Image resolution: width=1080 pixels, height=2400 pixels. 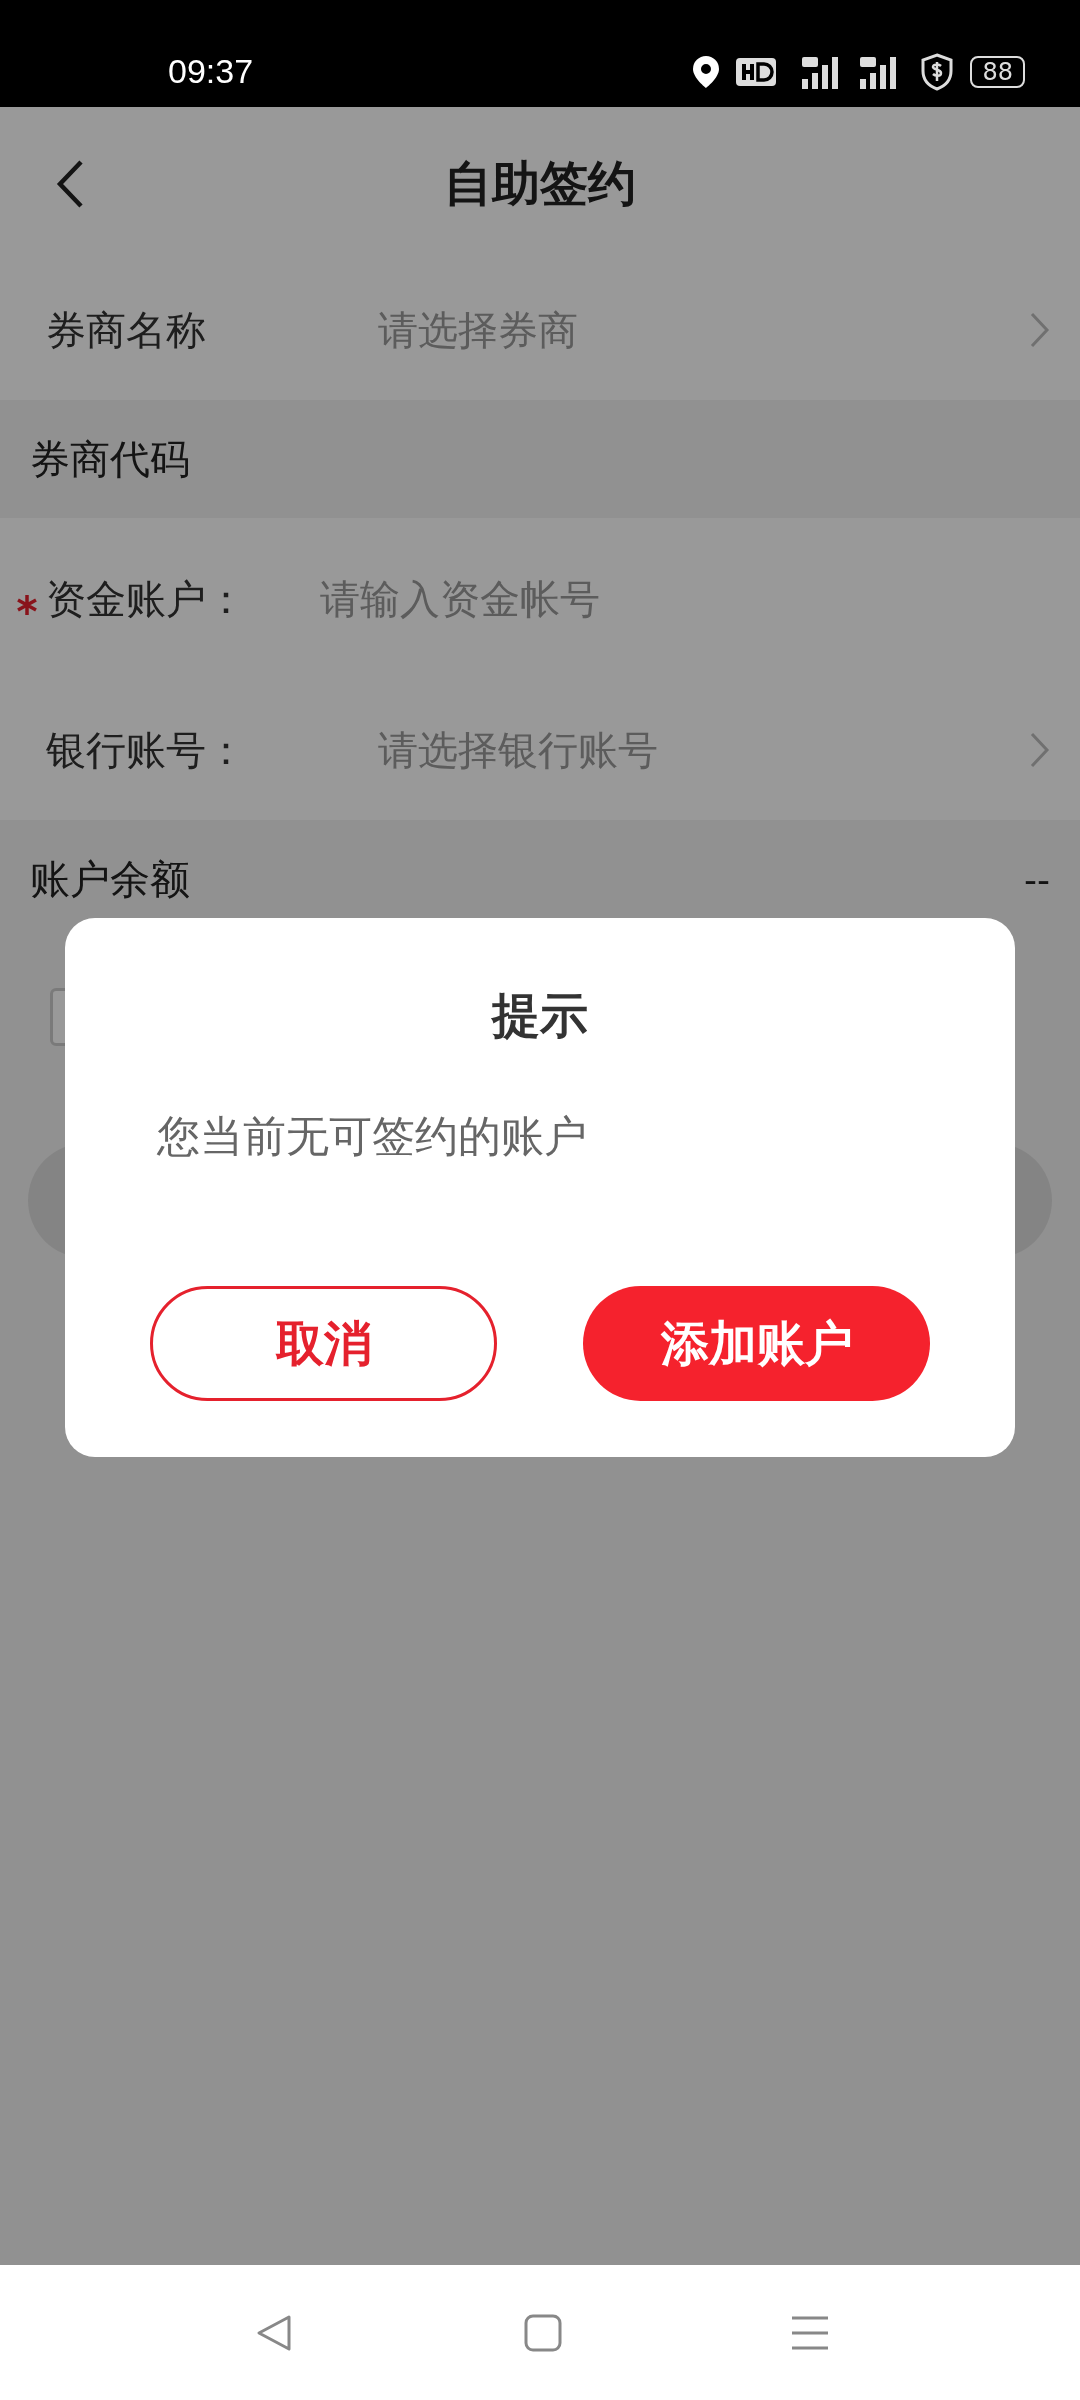 I want to click on select-placeholder: 请选择券商, so click(x=478, y=330).